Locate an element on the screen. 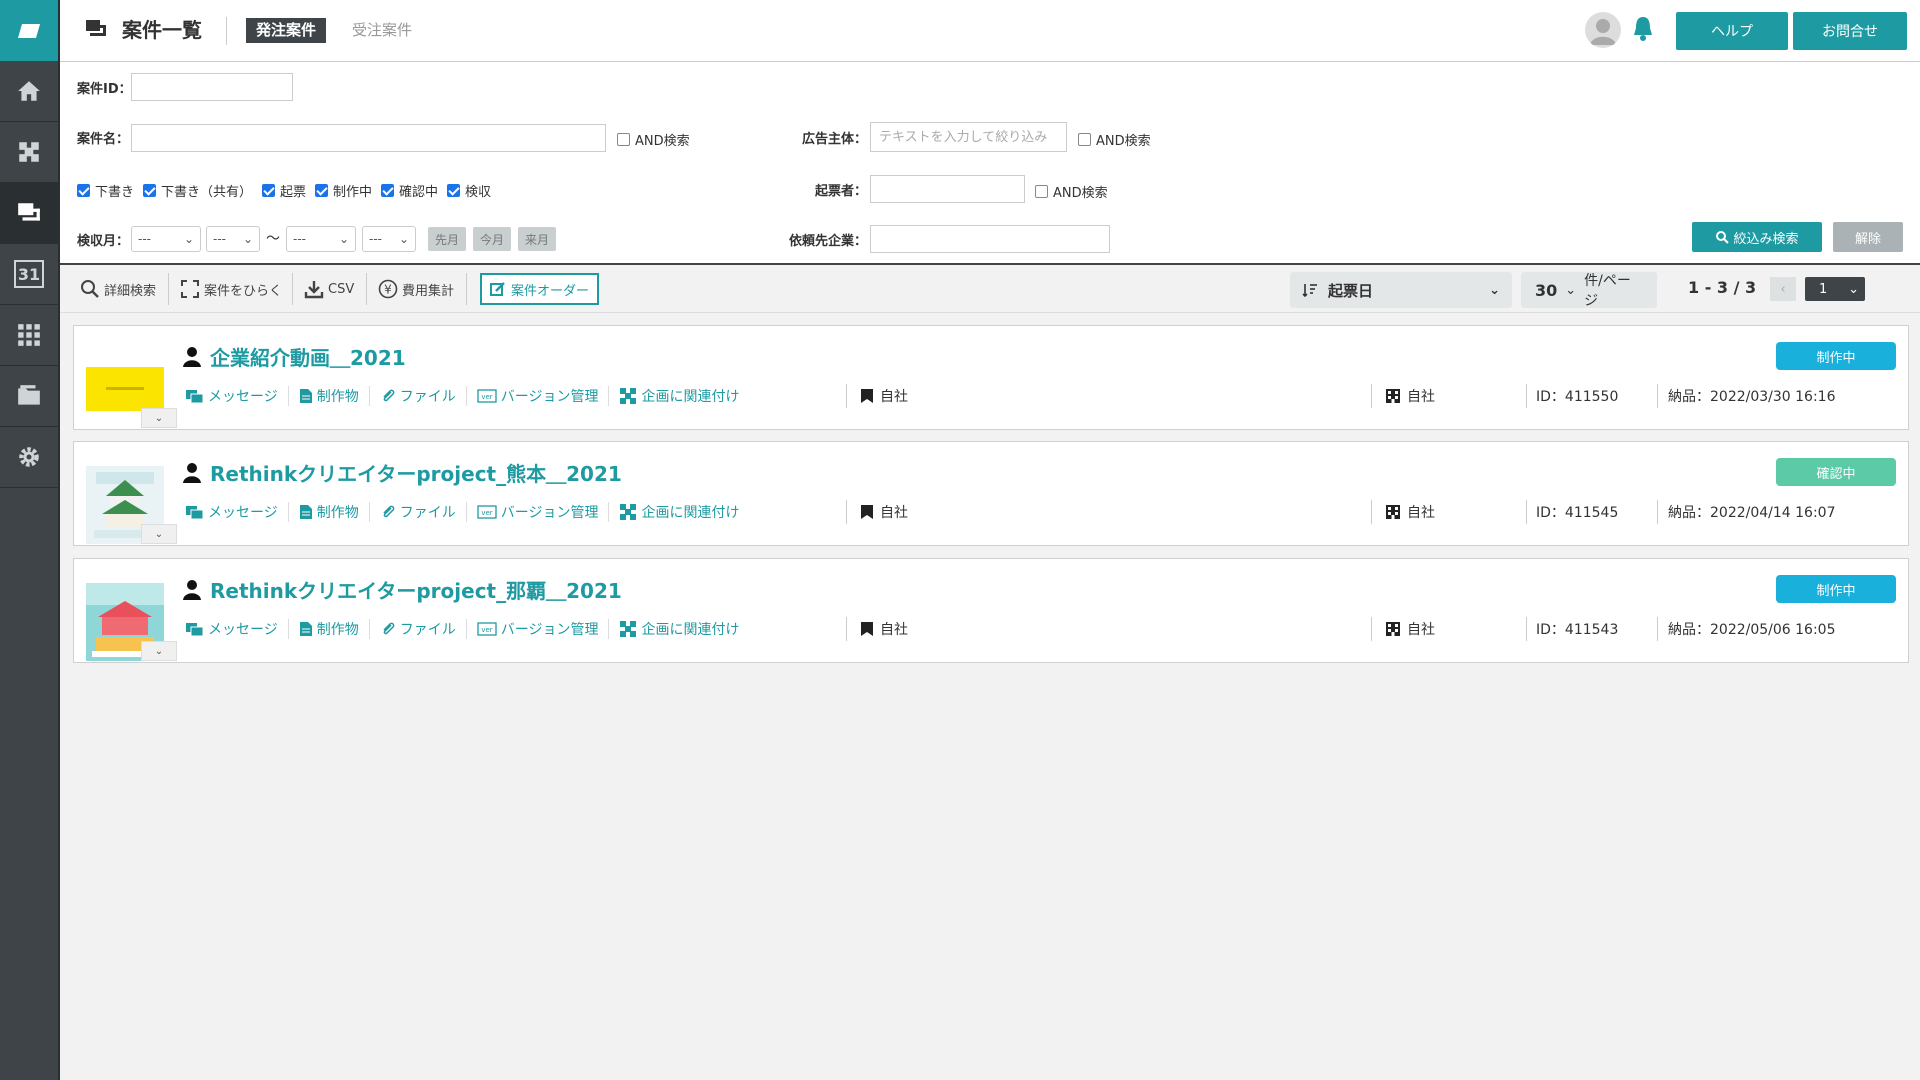 This screenshot has width=1920, height=1080. sidebar-item-plans is located at coordinates (29, 152).